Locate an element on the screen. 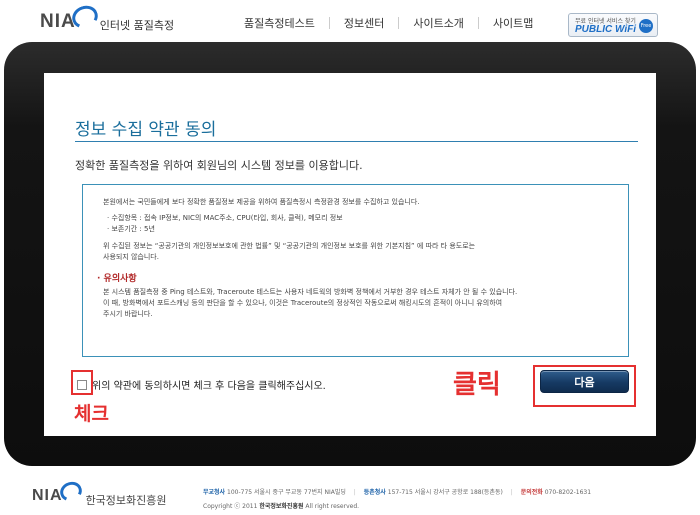  footer-org-name: 한국정보화진흥원 is located at coordinates (126, 500).